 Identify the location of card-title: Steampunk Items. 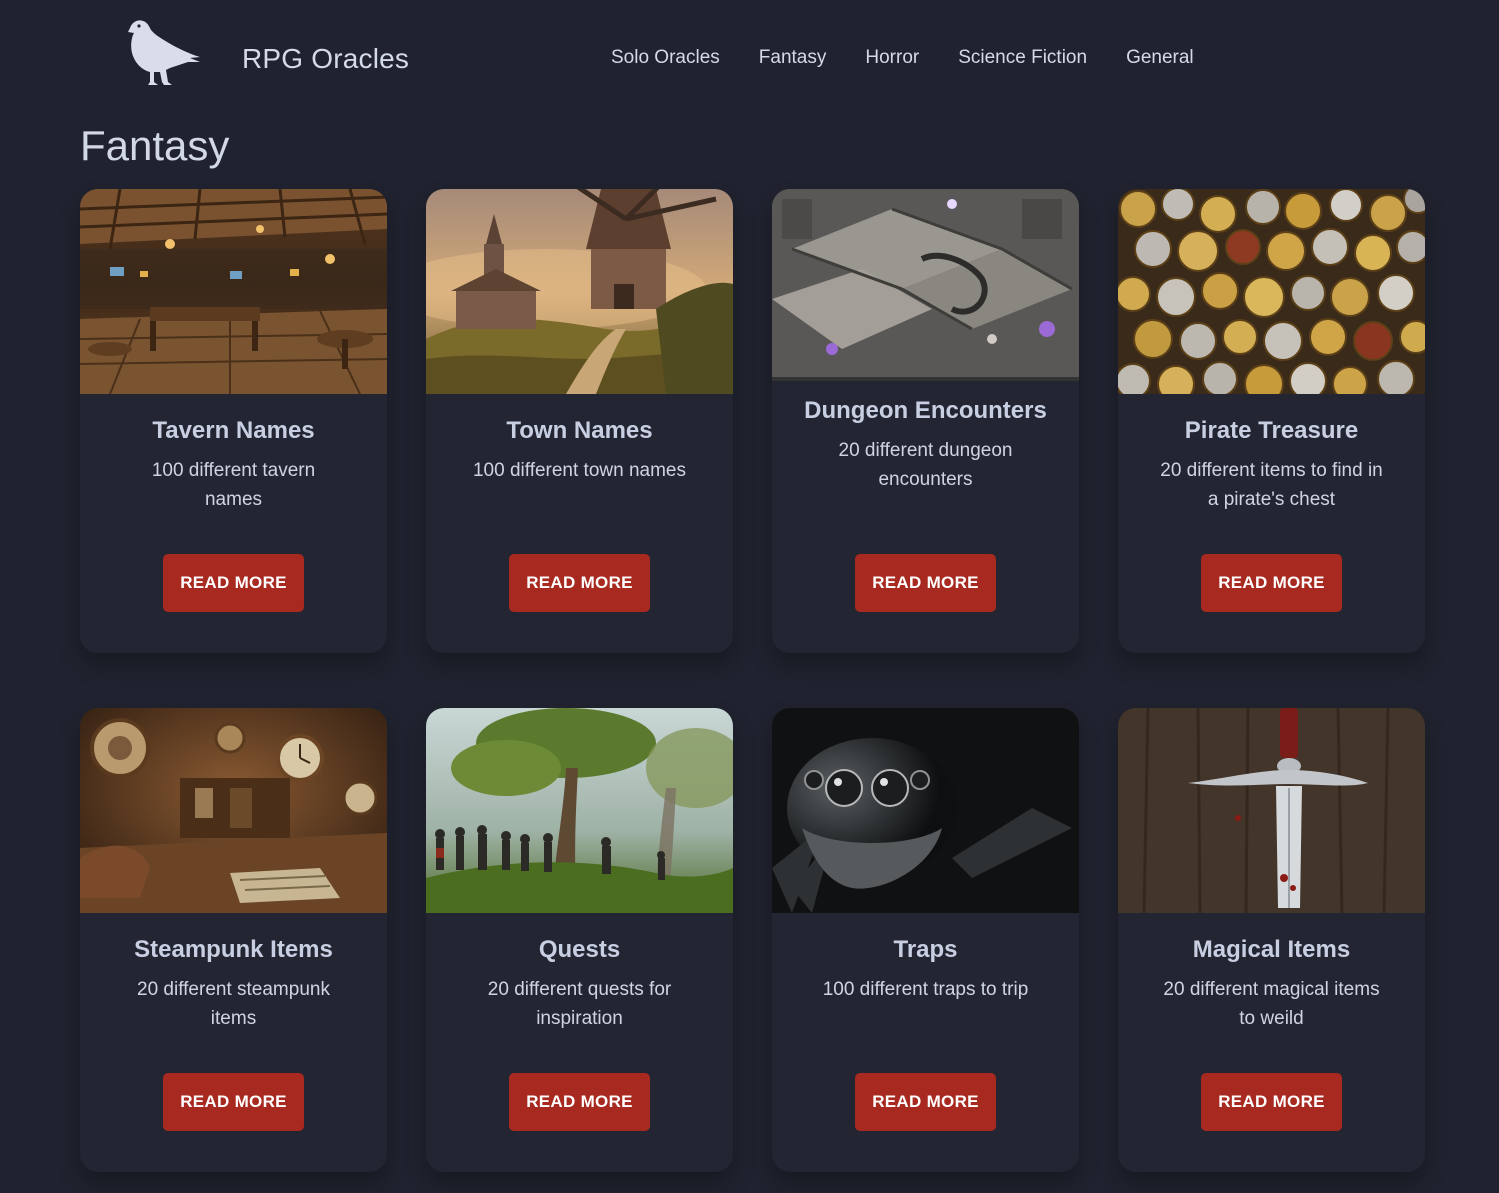
(233, 949).